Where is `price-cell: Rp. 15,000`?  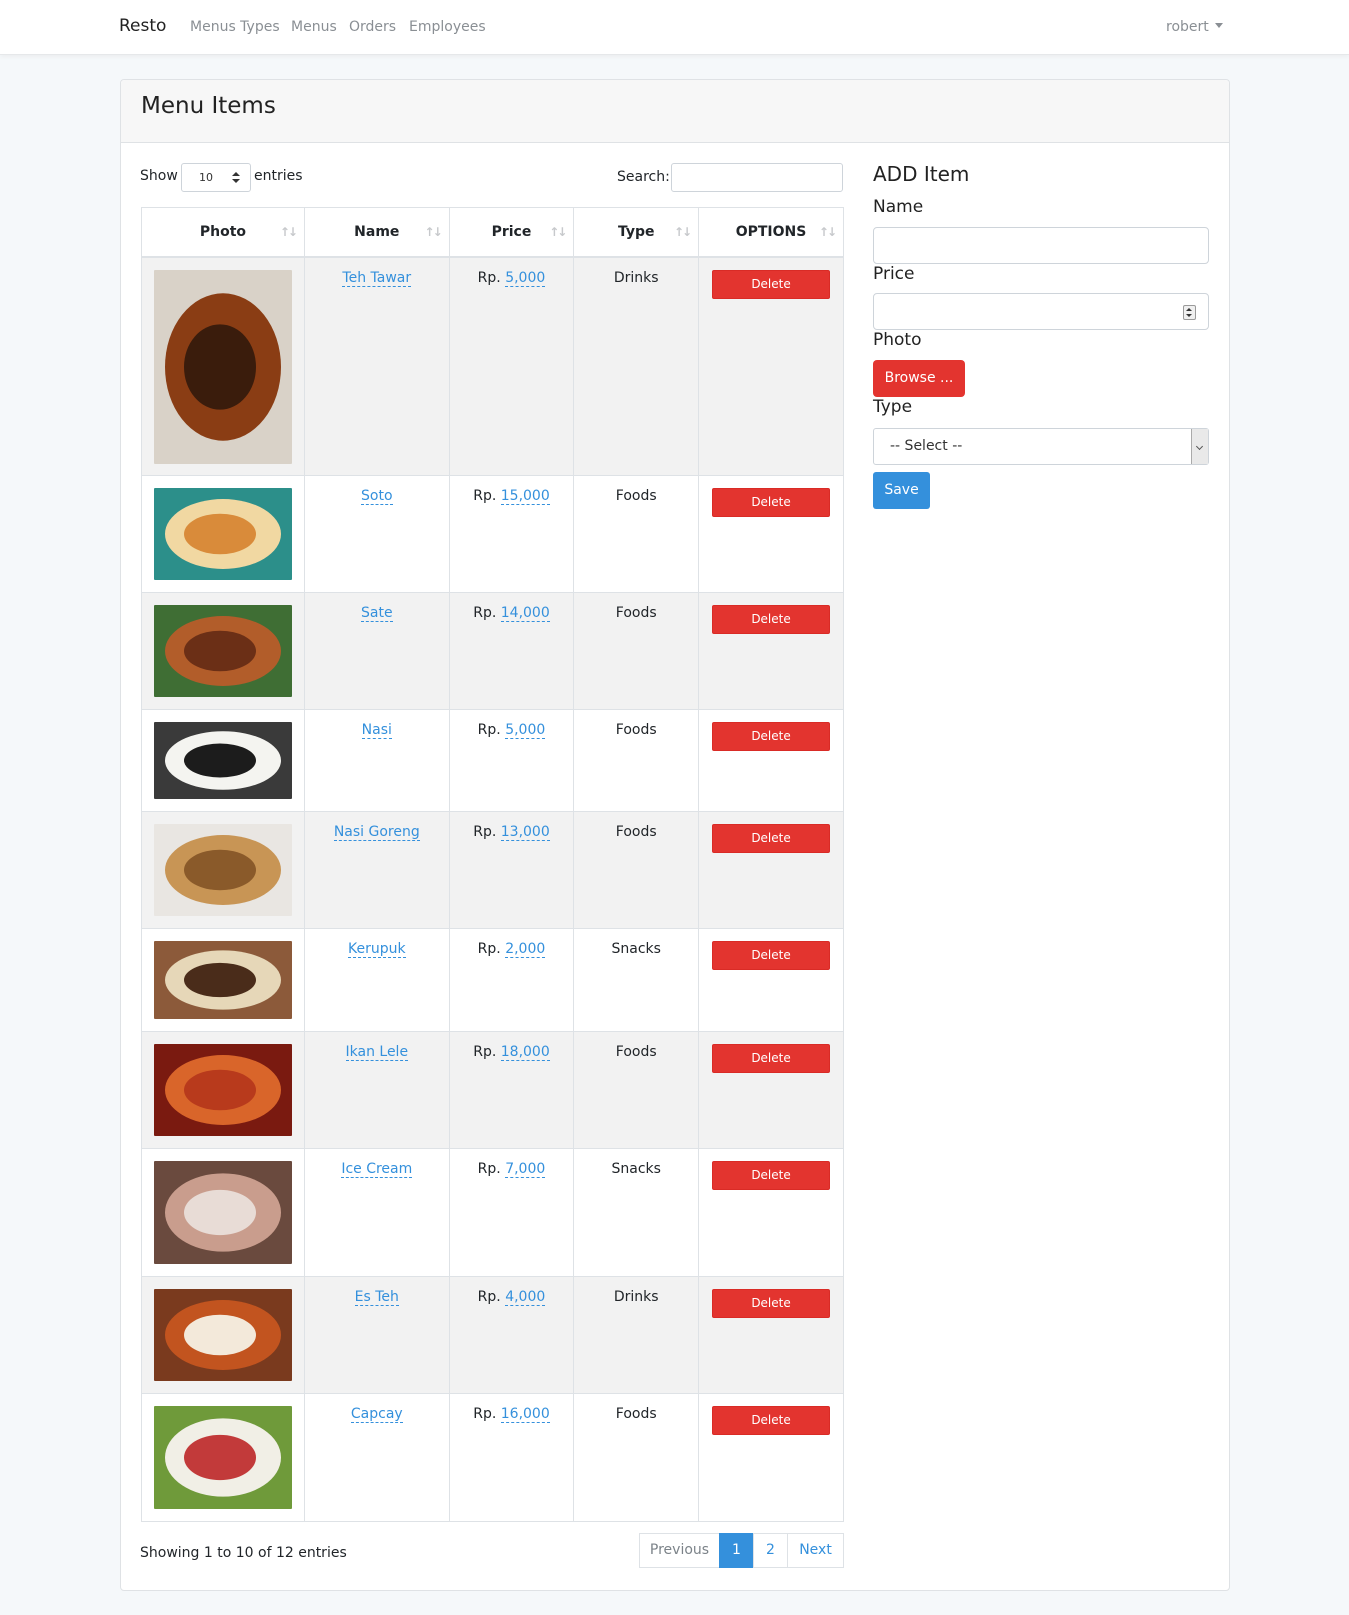
price-cell: Rp. 15,000 is located at coordinates (511, 534).